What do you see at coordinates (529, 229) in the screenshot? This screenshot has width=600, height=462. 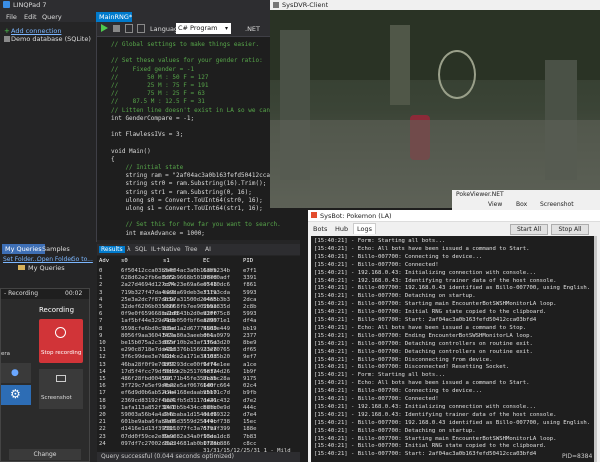 I see `start-all-button: Start All` at bounding box center [529, 229].